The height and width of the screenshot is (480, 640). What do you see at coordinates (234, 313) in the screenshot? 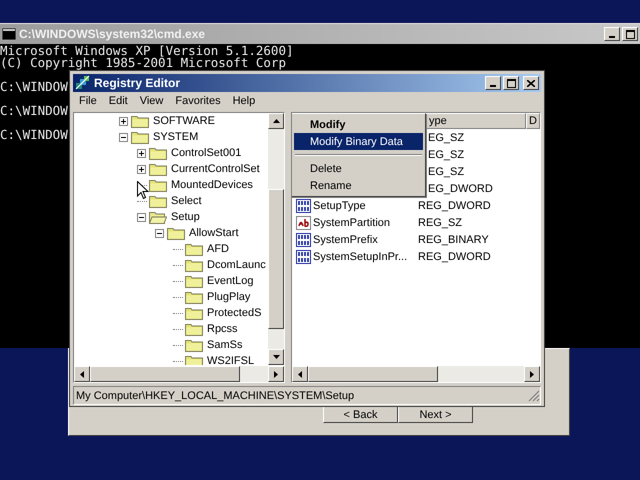
I see `tree-item: ProtectedS` at bounding box center [234, 313].